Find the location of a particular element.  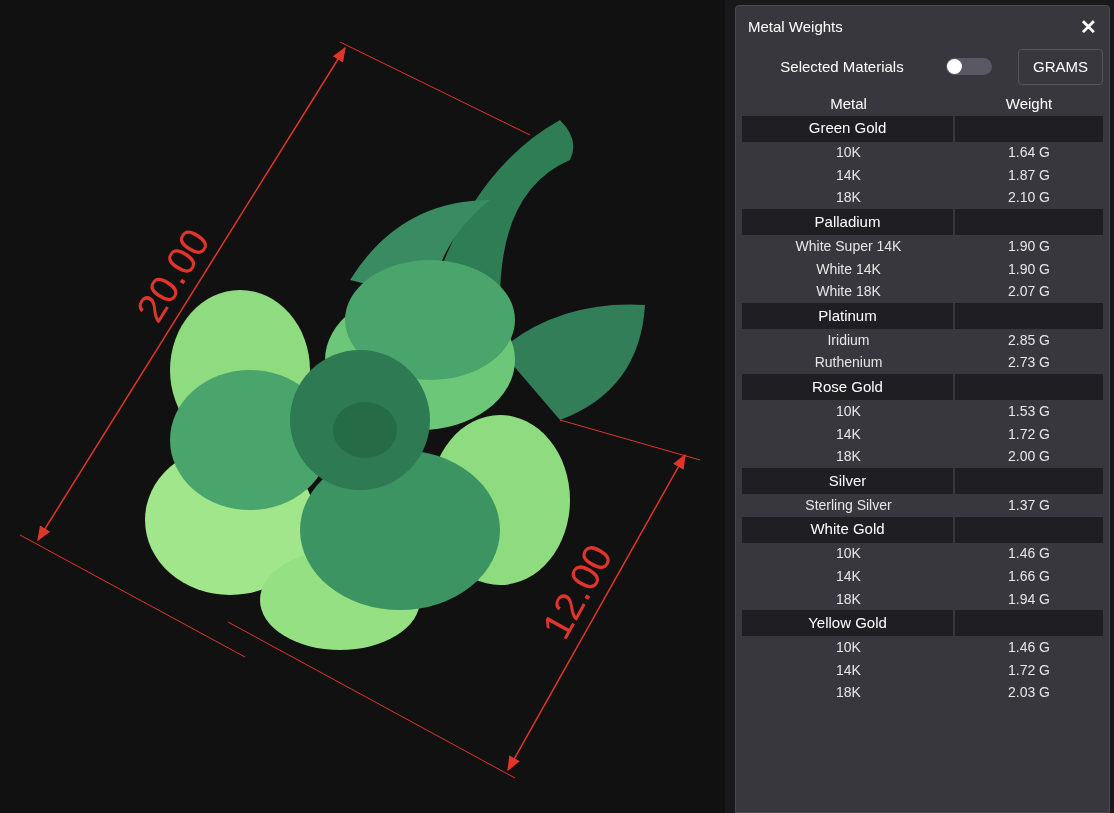

metal-cell-text: Iridium is located at coordinates (848, 340).